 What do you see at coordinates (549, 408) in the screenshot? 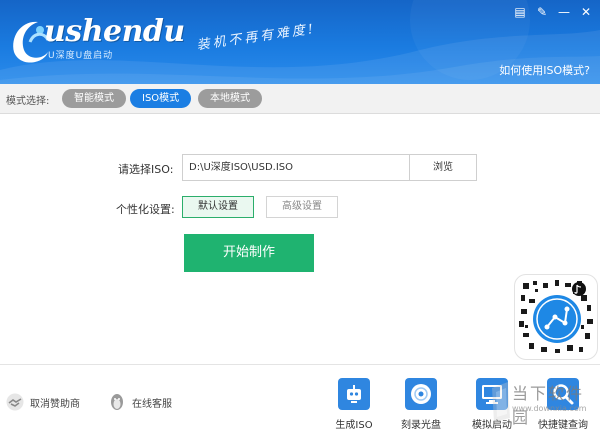
I see `watermark-url: www.downxia.com` at bounding box center [549, 408].